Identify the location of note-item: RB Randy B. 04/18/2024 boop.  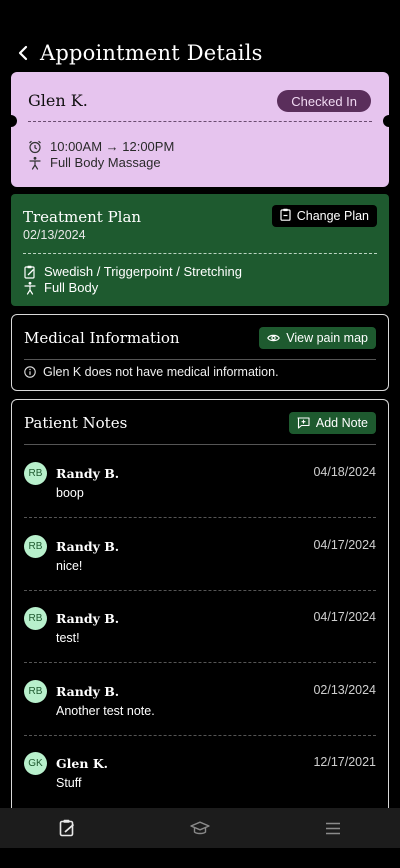
(200, 498).